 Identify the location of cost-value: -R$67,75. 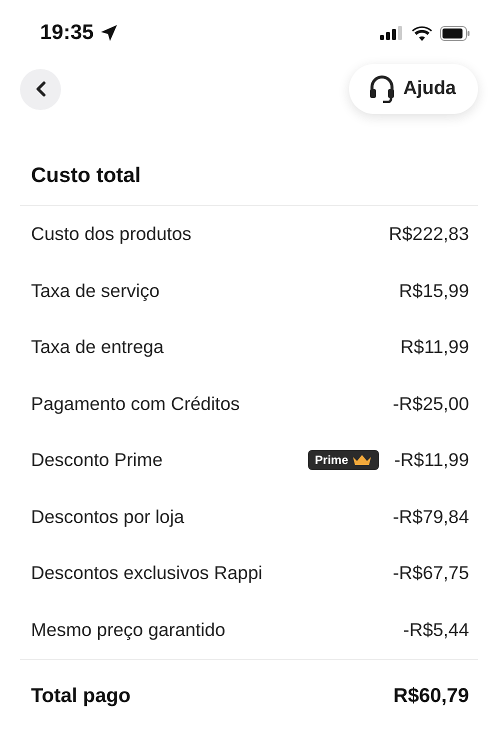
(430, 573).